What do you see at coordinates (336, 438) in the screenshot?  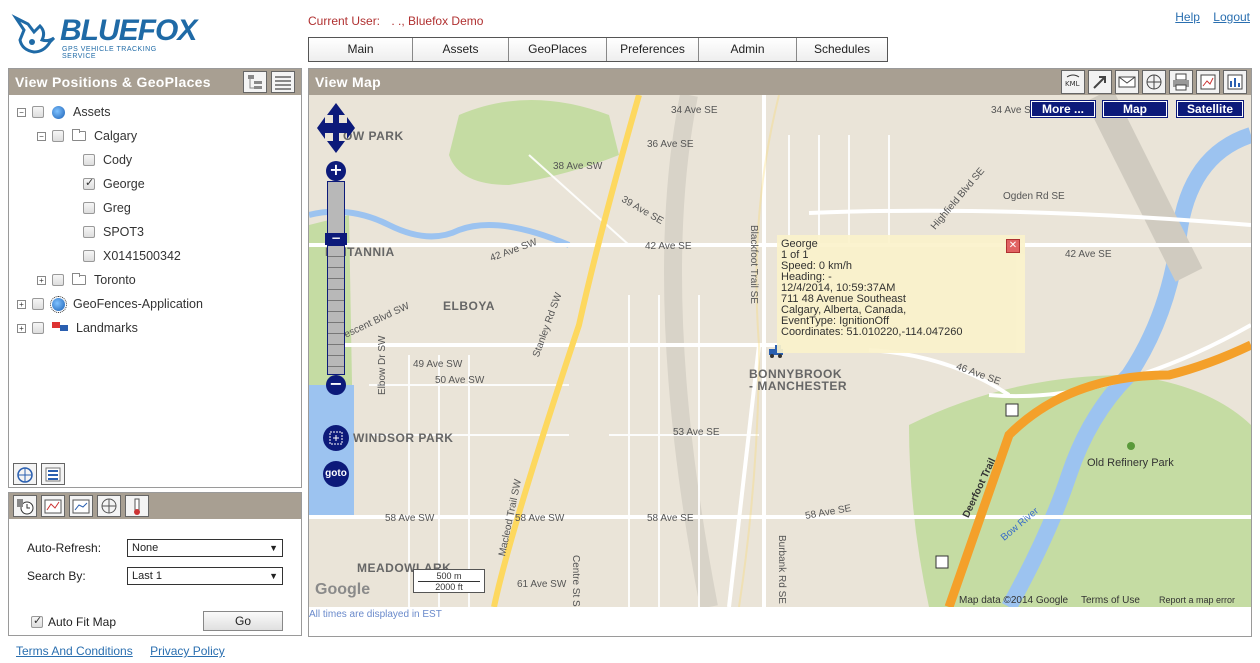 I see `zoom-box-button` at bounding box center [336, 438].